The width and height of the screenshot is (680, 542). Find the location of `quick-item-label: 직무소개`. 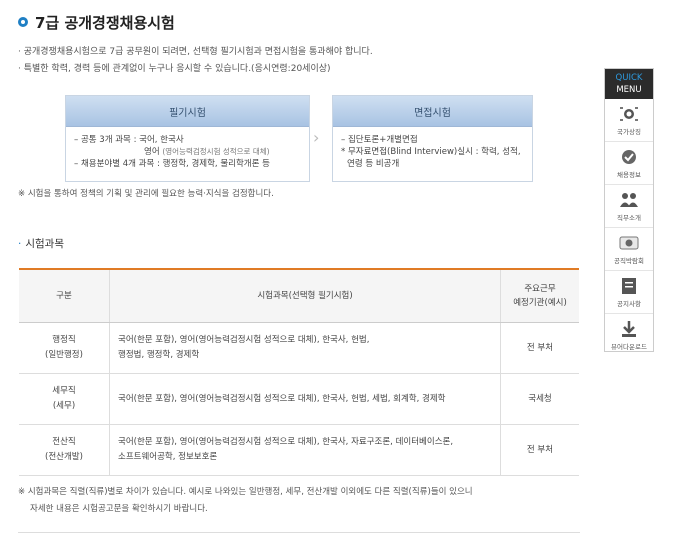

quick-item-label: 직무소개 is located at coordinates (629, 217).